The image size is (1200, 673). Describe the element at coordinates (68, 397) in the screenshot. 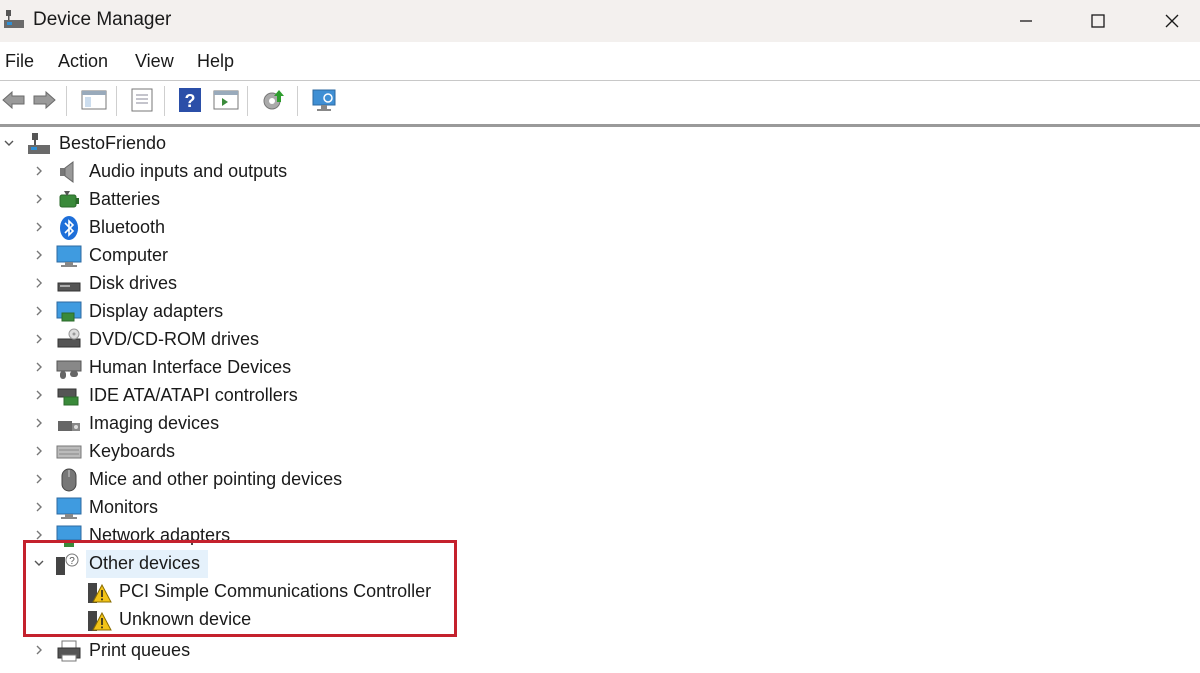

I see `ide-controller-icon` at that location.